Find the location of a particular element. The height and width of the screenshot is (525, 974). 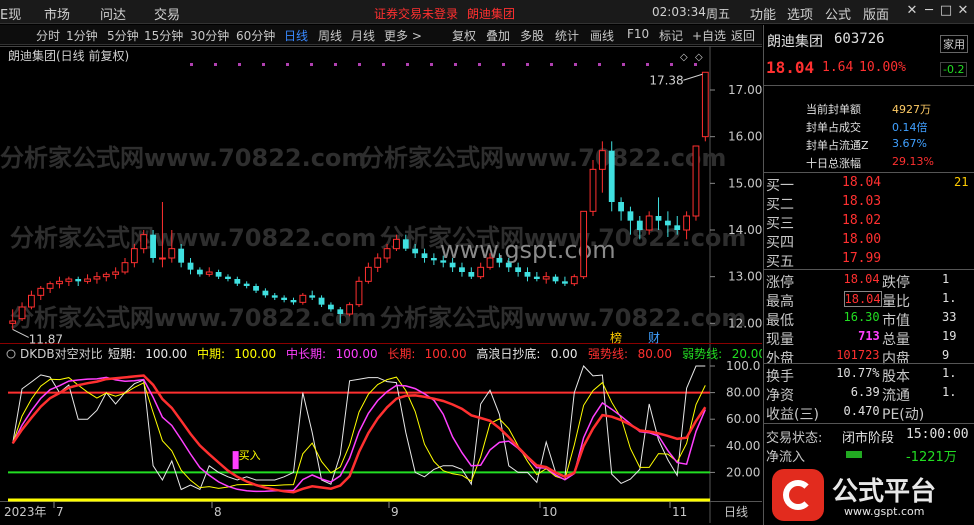

tool-adjust: 复权 is located at coordinates (464, 35).